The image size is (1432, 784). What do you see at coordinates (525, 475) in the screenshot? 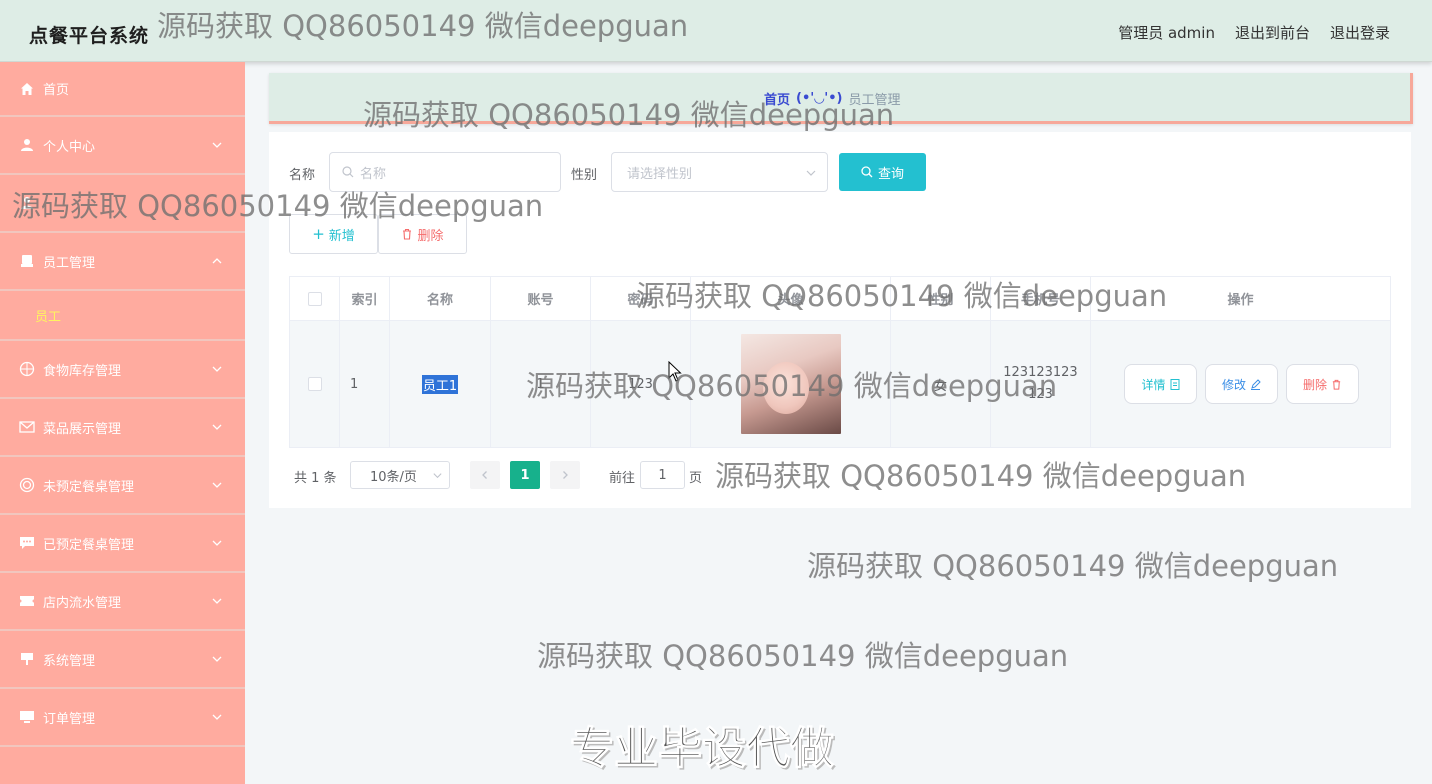
I see `page-number-current: 1` at bounding box center [525, 475].